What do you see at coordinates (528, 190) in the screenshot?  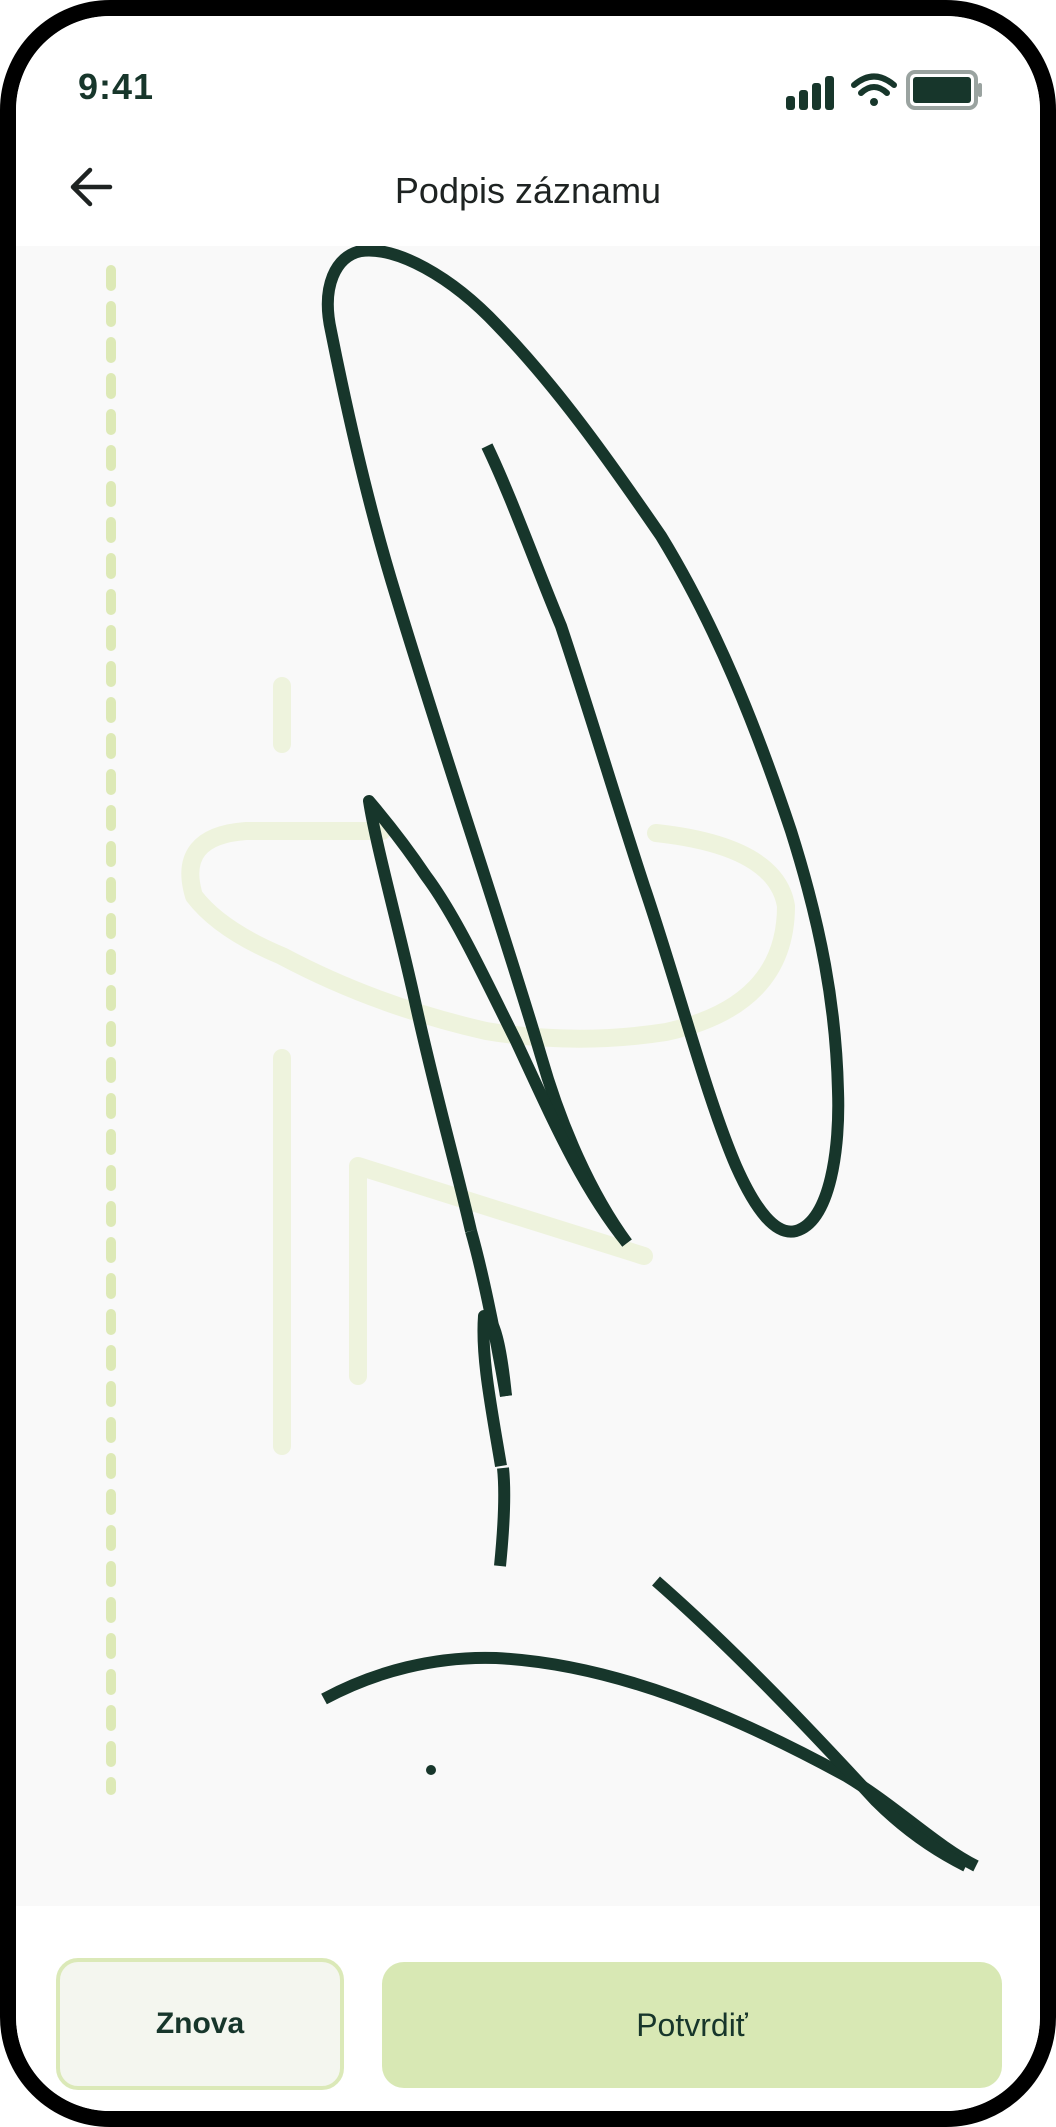 I see `page-title: Podpis záznamu` at bounding box center [528, 190].